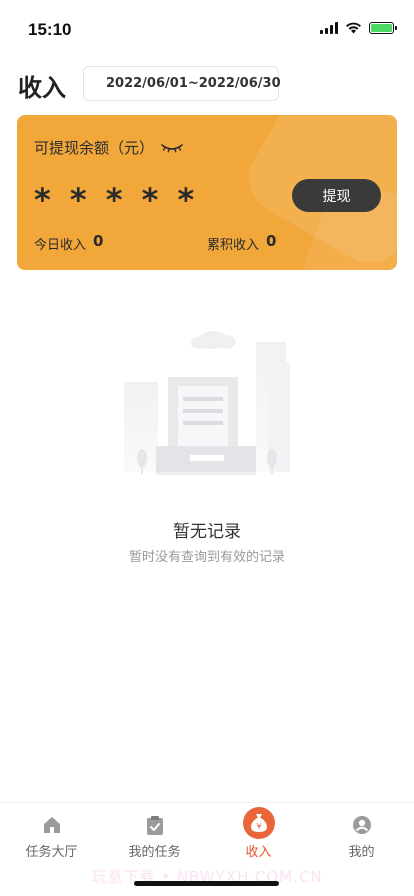 The width and height of the screenshot is (414, 896). What do you see at coordinates (154, 852) in the screenshot?
I see `tab-my-tasks-label: 我的任务` at bounding box center [154, 852].